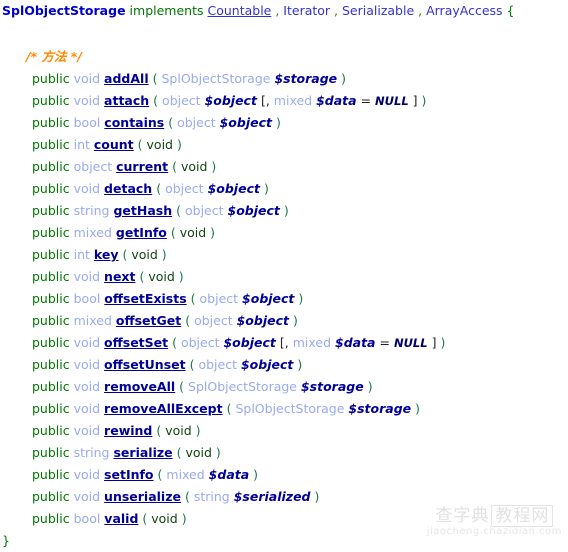 The width and height of the screenshot is (568, 552). I want to click on method-name-count: count, so click(114, 144).